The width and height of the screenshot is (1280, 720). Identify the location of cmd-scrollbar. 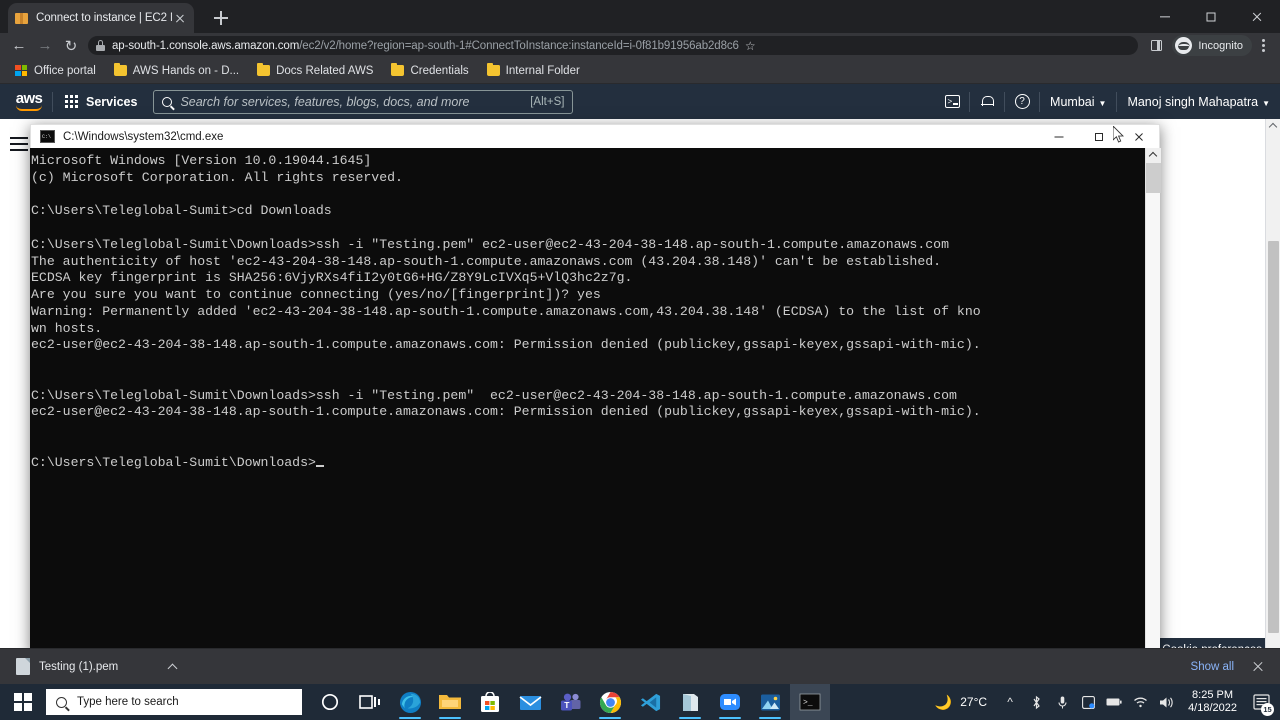
(1153, 401).